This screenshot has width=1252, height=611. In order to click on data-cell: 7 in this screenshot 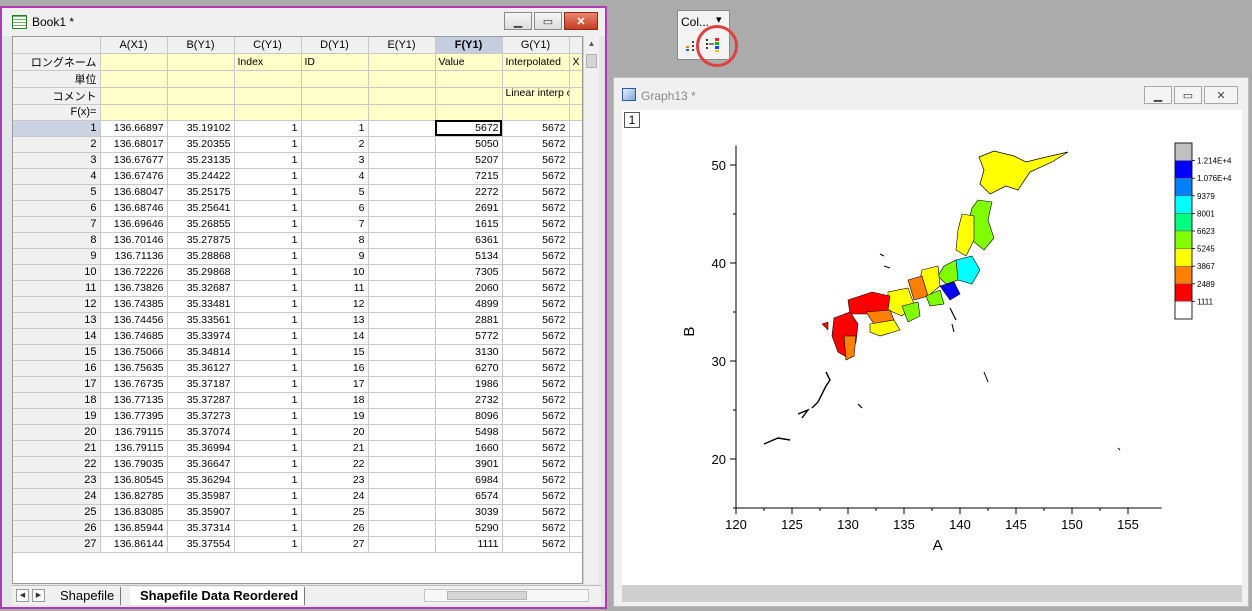, I will do `click(335, 224)`.